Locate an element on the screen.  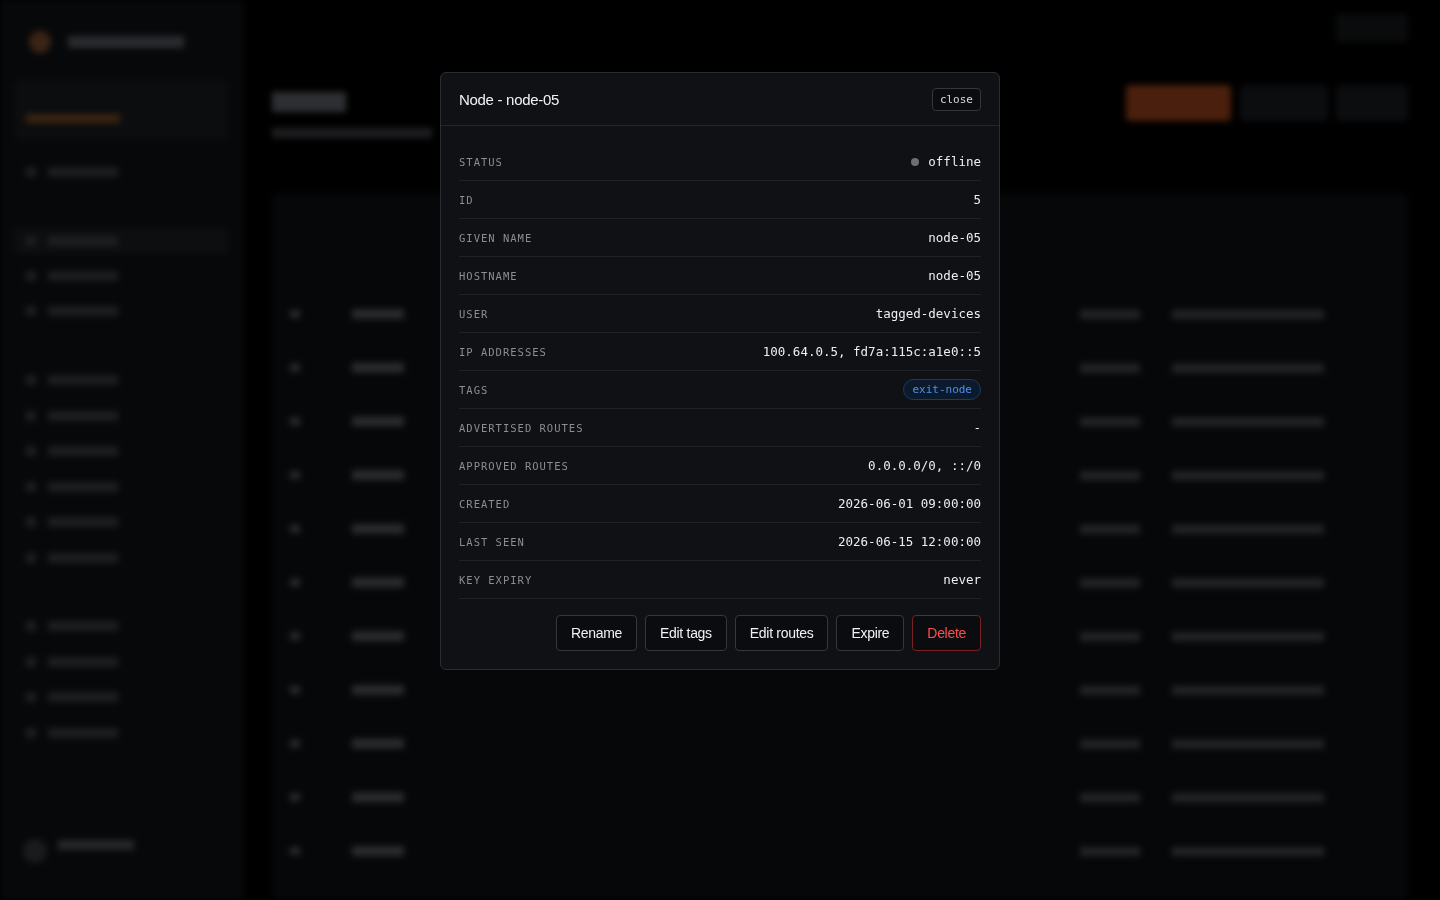
action-button: Expire is located at coordinates (870, 633).